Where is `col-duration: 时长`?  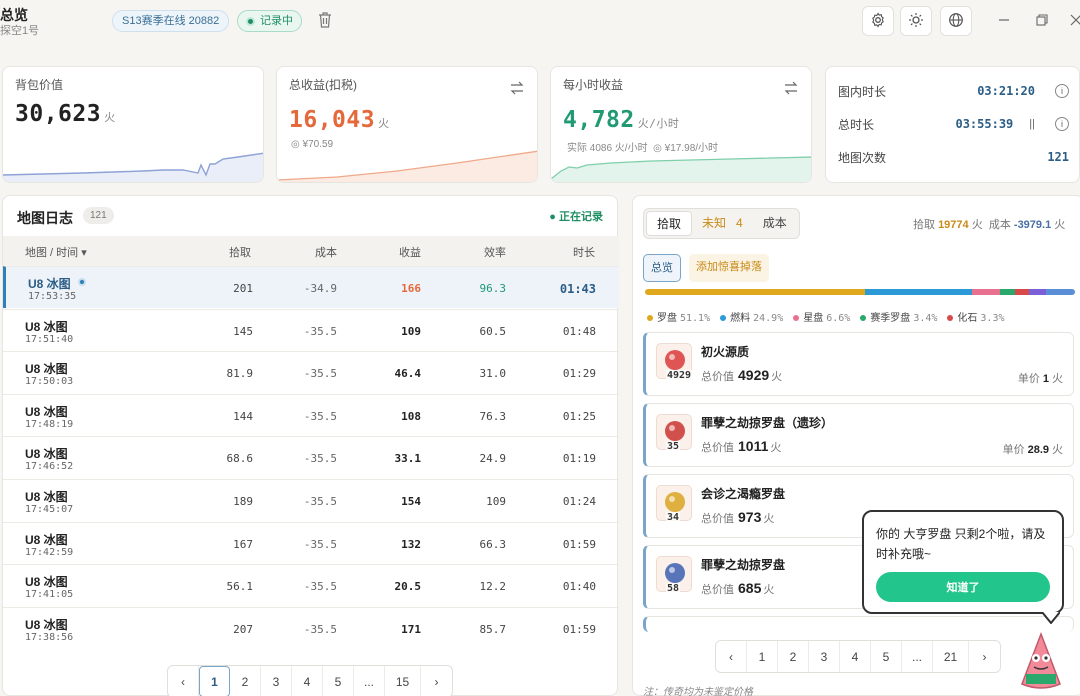 col-duration: 时长 is located at coordinates (584, 252).